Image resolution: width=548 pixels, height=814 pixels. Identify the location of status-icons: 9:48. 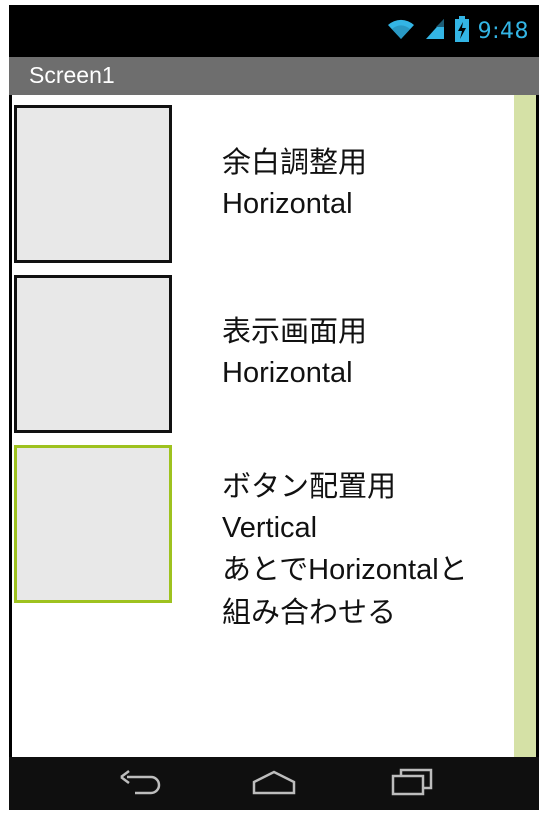
(457, 31).